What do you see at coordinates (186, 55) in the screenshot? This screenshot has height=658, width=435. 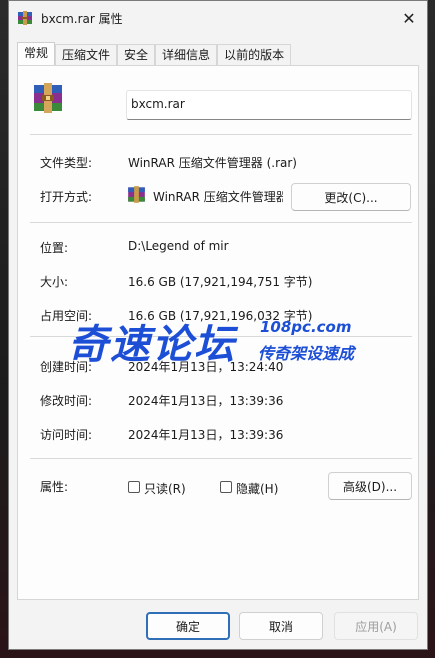 I see `tab-details: 详细信息` at bounding box center [186, 55].